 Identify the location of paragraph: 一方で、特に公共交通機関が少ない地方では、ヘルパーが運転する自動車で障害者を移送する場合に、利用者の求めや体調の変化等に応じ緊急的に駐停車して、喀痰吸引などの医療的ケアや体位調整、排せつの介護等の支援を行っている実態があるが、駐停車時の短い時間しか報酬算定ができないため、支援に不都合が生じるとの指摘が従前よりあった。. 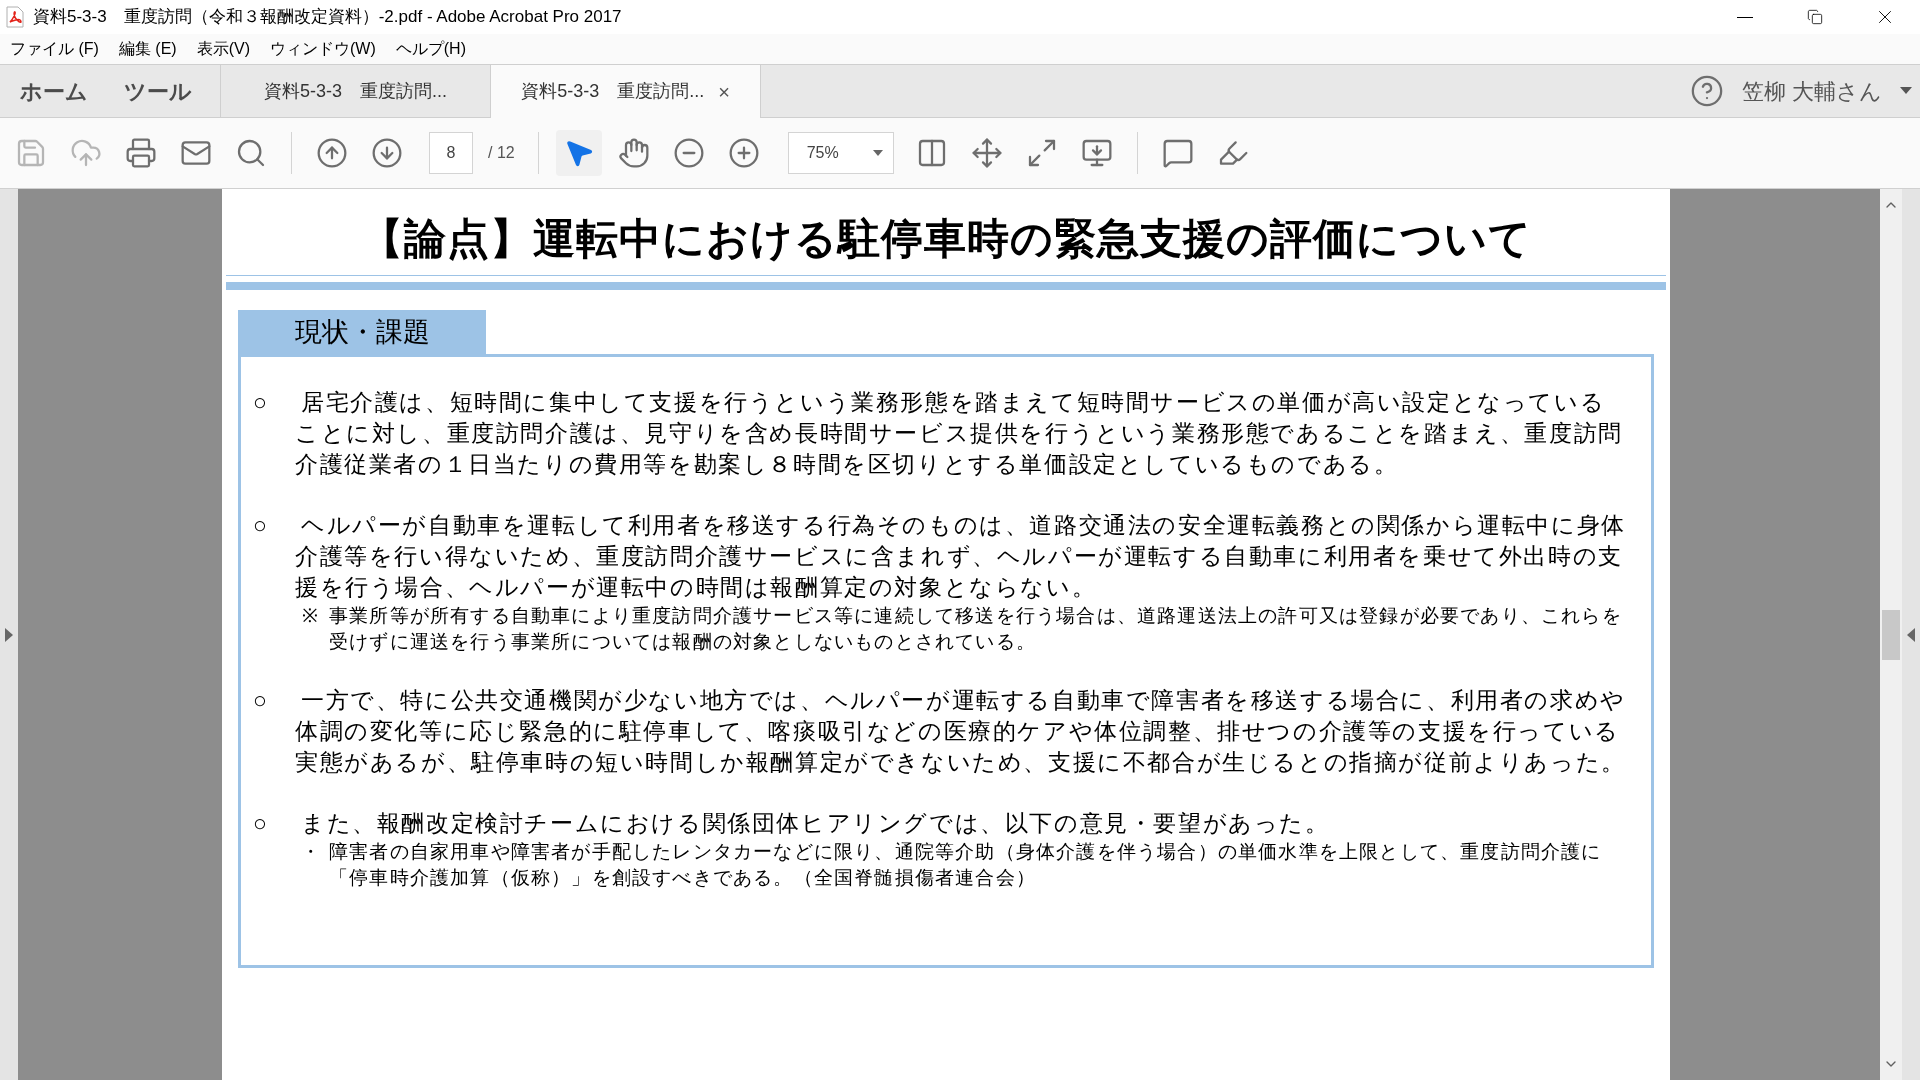
(961, 731).